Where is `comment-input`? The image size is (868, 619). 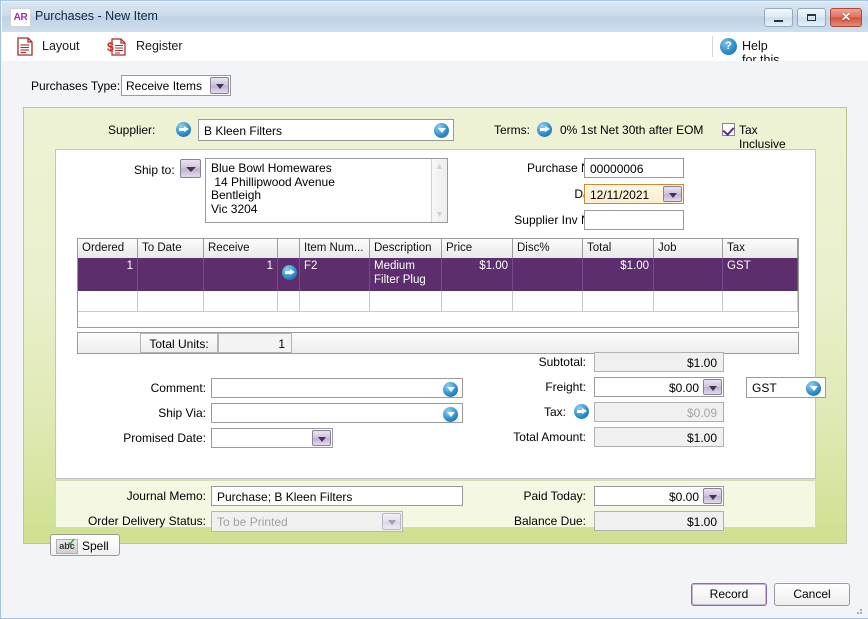 comment-input is located at coordinates (337, 388).